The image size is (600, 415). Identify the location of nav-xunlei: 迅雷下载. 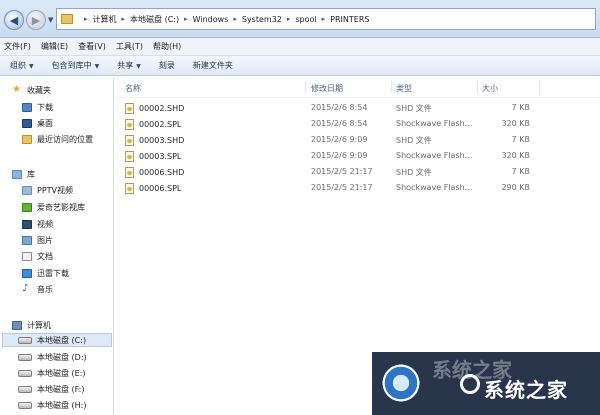
(45, 273).